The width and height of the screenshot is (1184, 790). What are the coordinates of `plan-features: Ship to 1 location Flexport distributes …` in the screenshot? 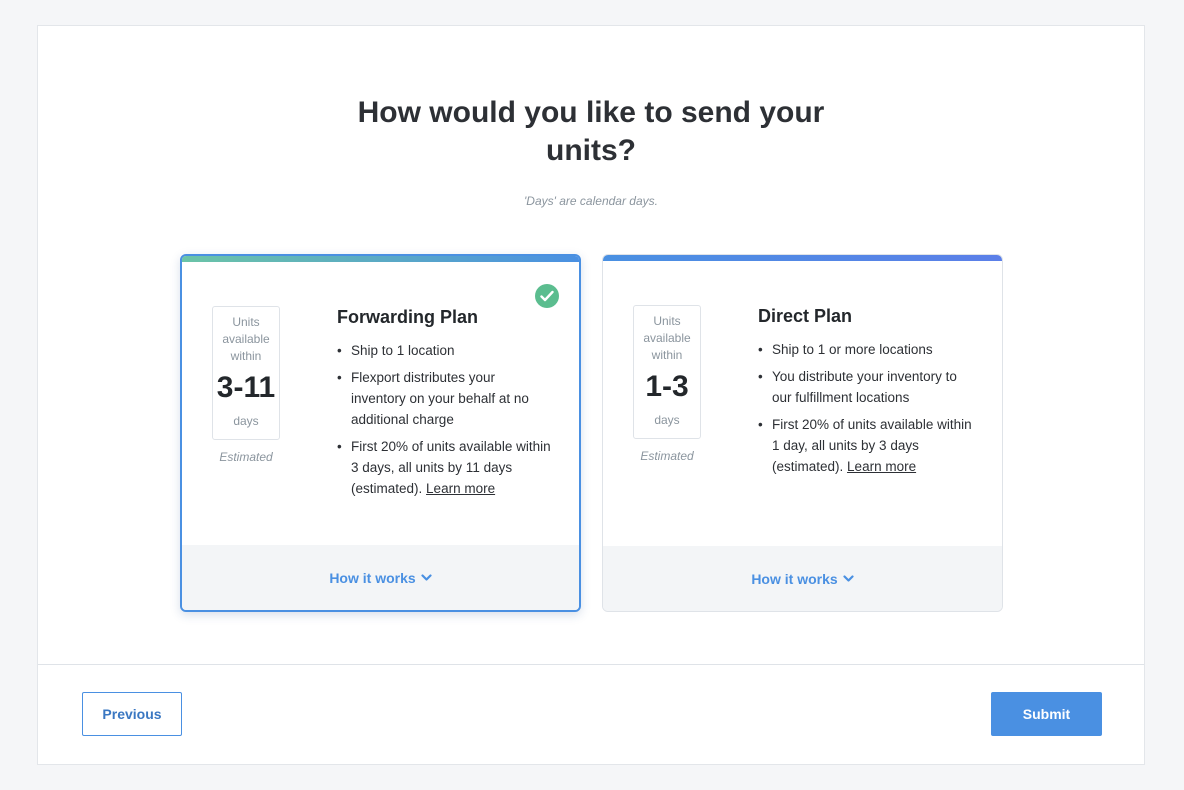 It's located at (444, 422).